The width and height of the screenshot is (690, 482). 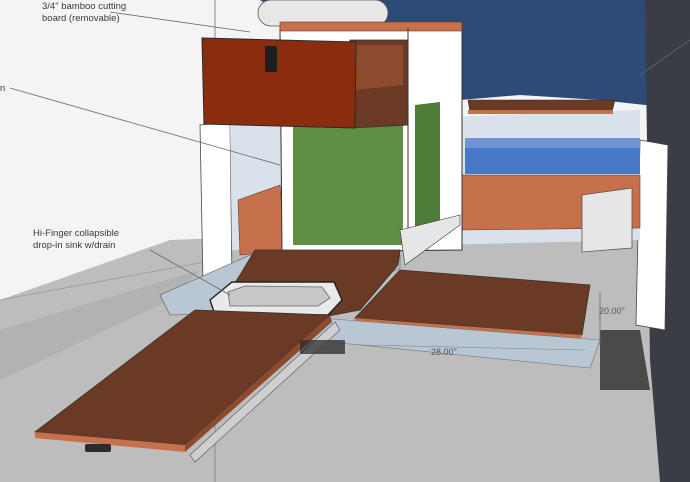 What do you see at coordinates (98, 448) in the screenshot?
I see `board-handle-icon` at bounding box center [98, 448].